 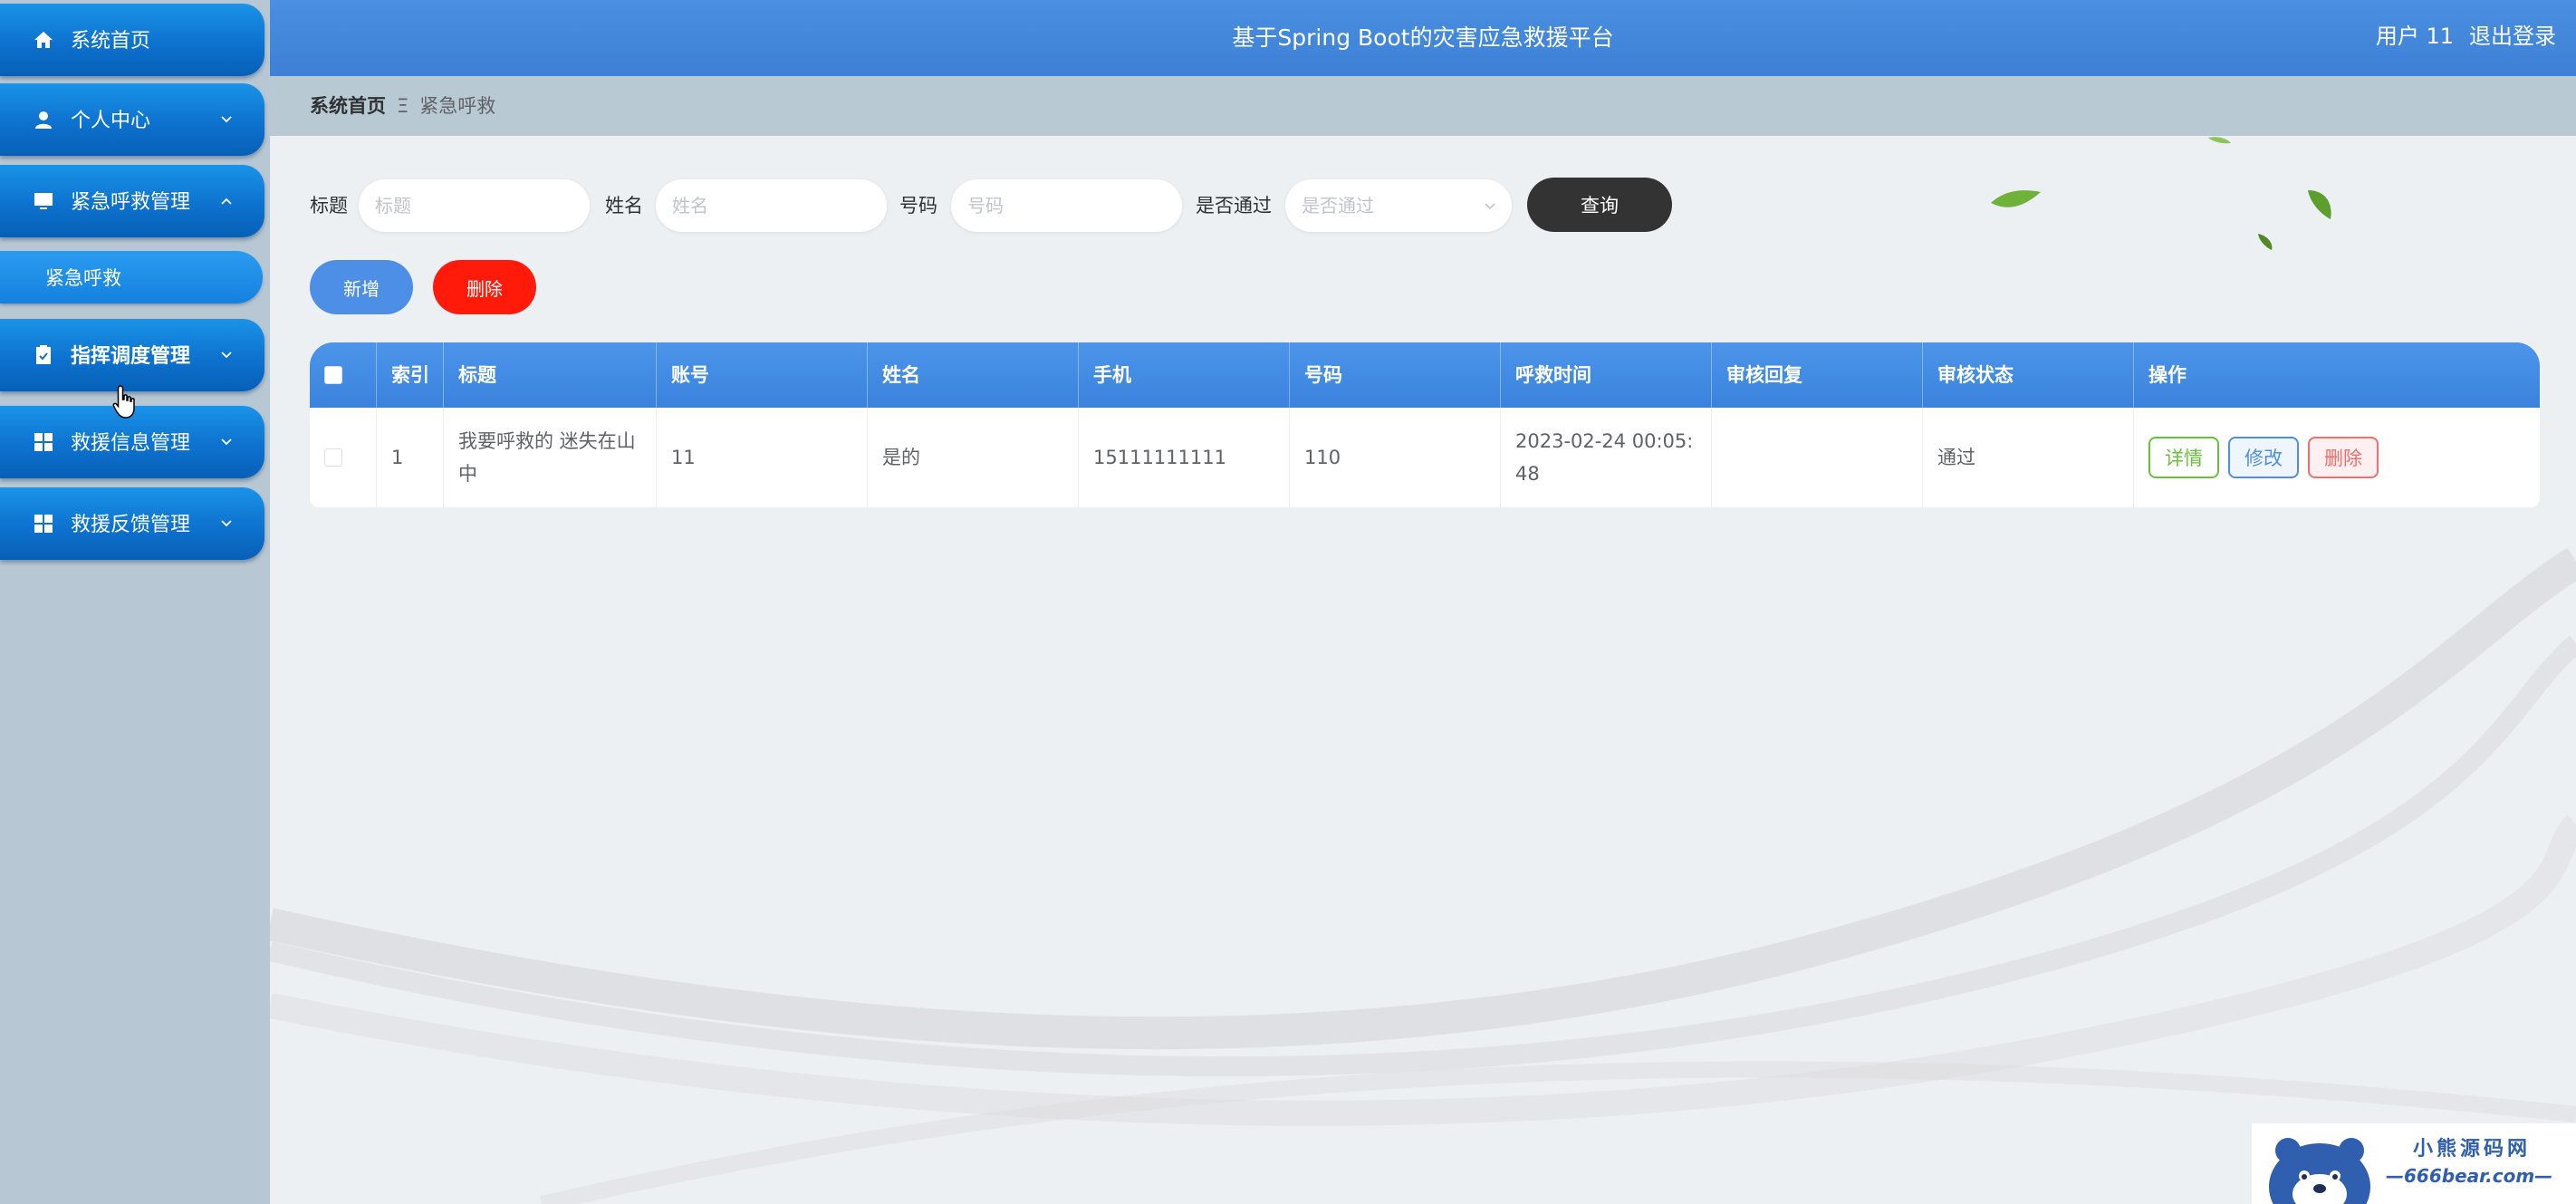 What do you see at coordinates (43, 120) in the screenshot?
I see `user-icon` at bounding box center [43, 120].